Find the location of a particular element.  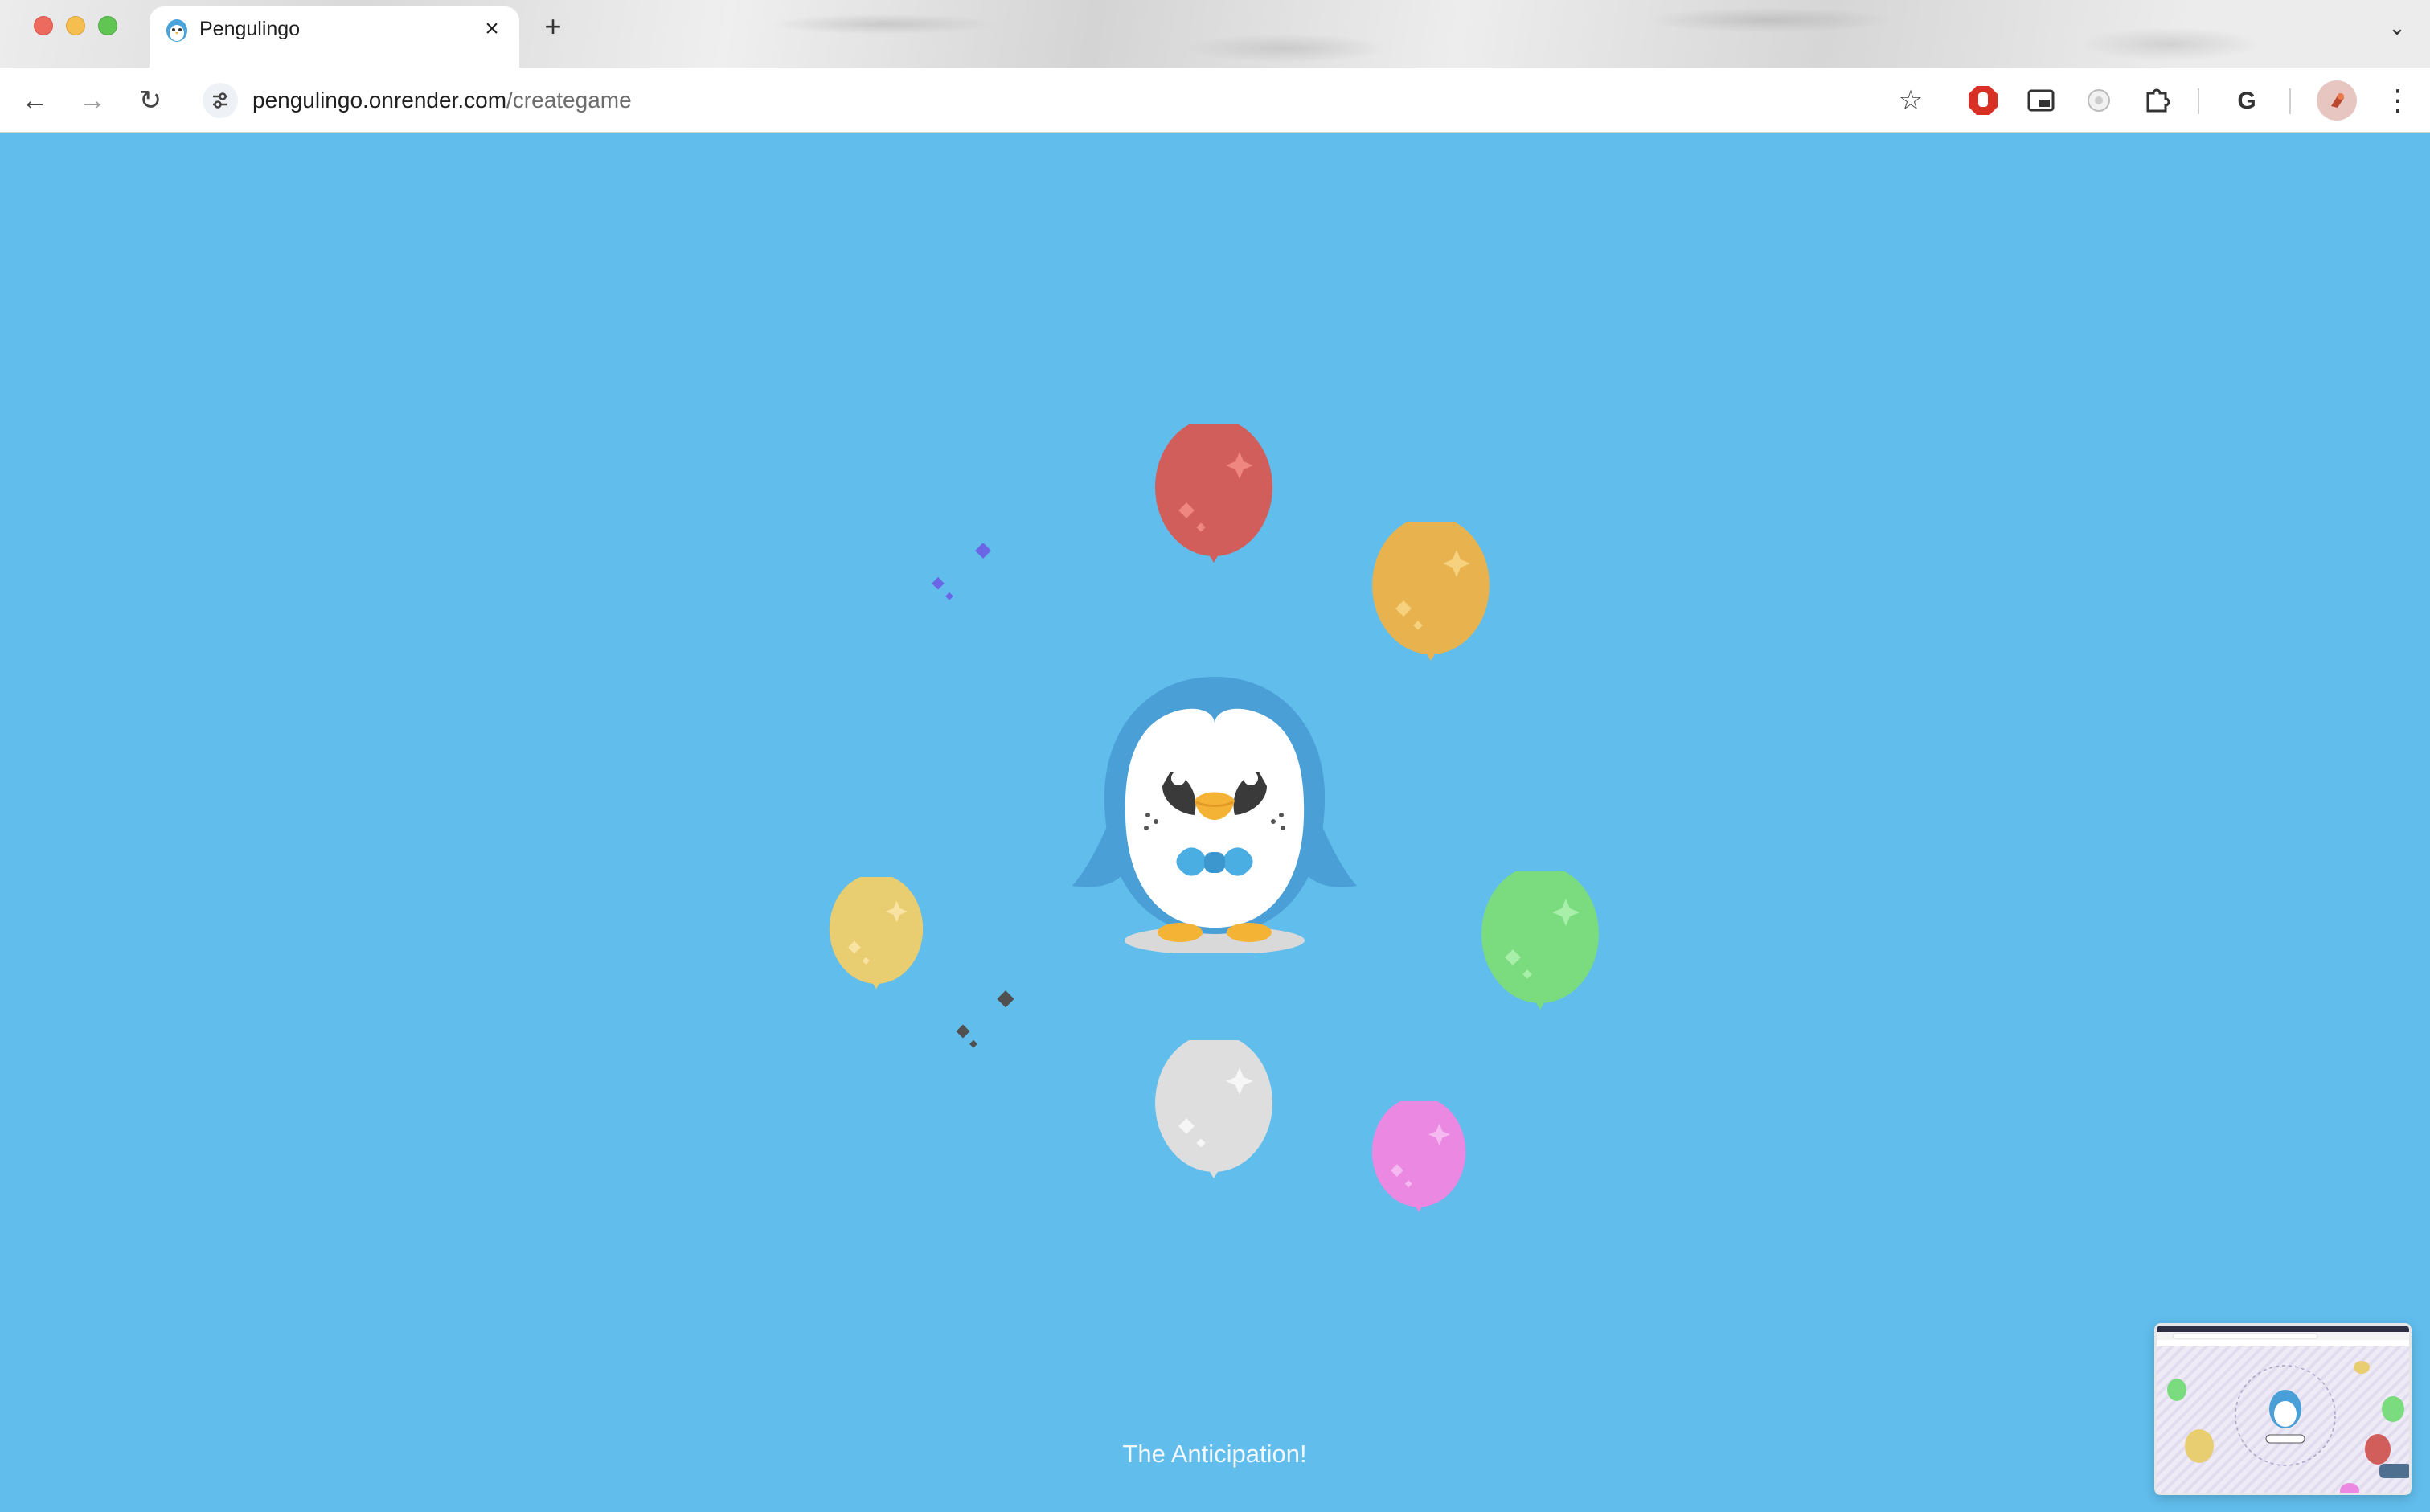

browser-menu-kebab-icon: ⋮ is located at coordinates (2397, 100).